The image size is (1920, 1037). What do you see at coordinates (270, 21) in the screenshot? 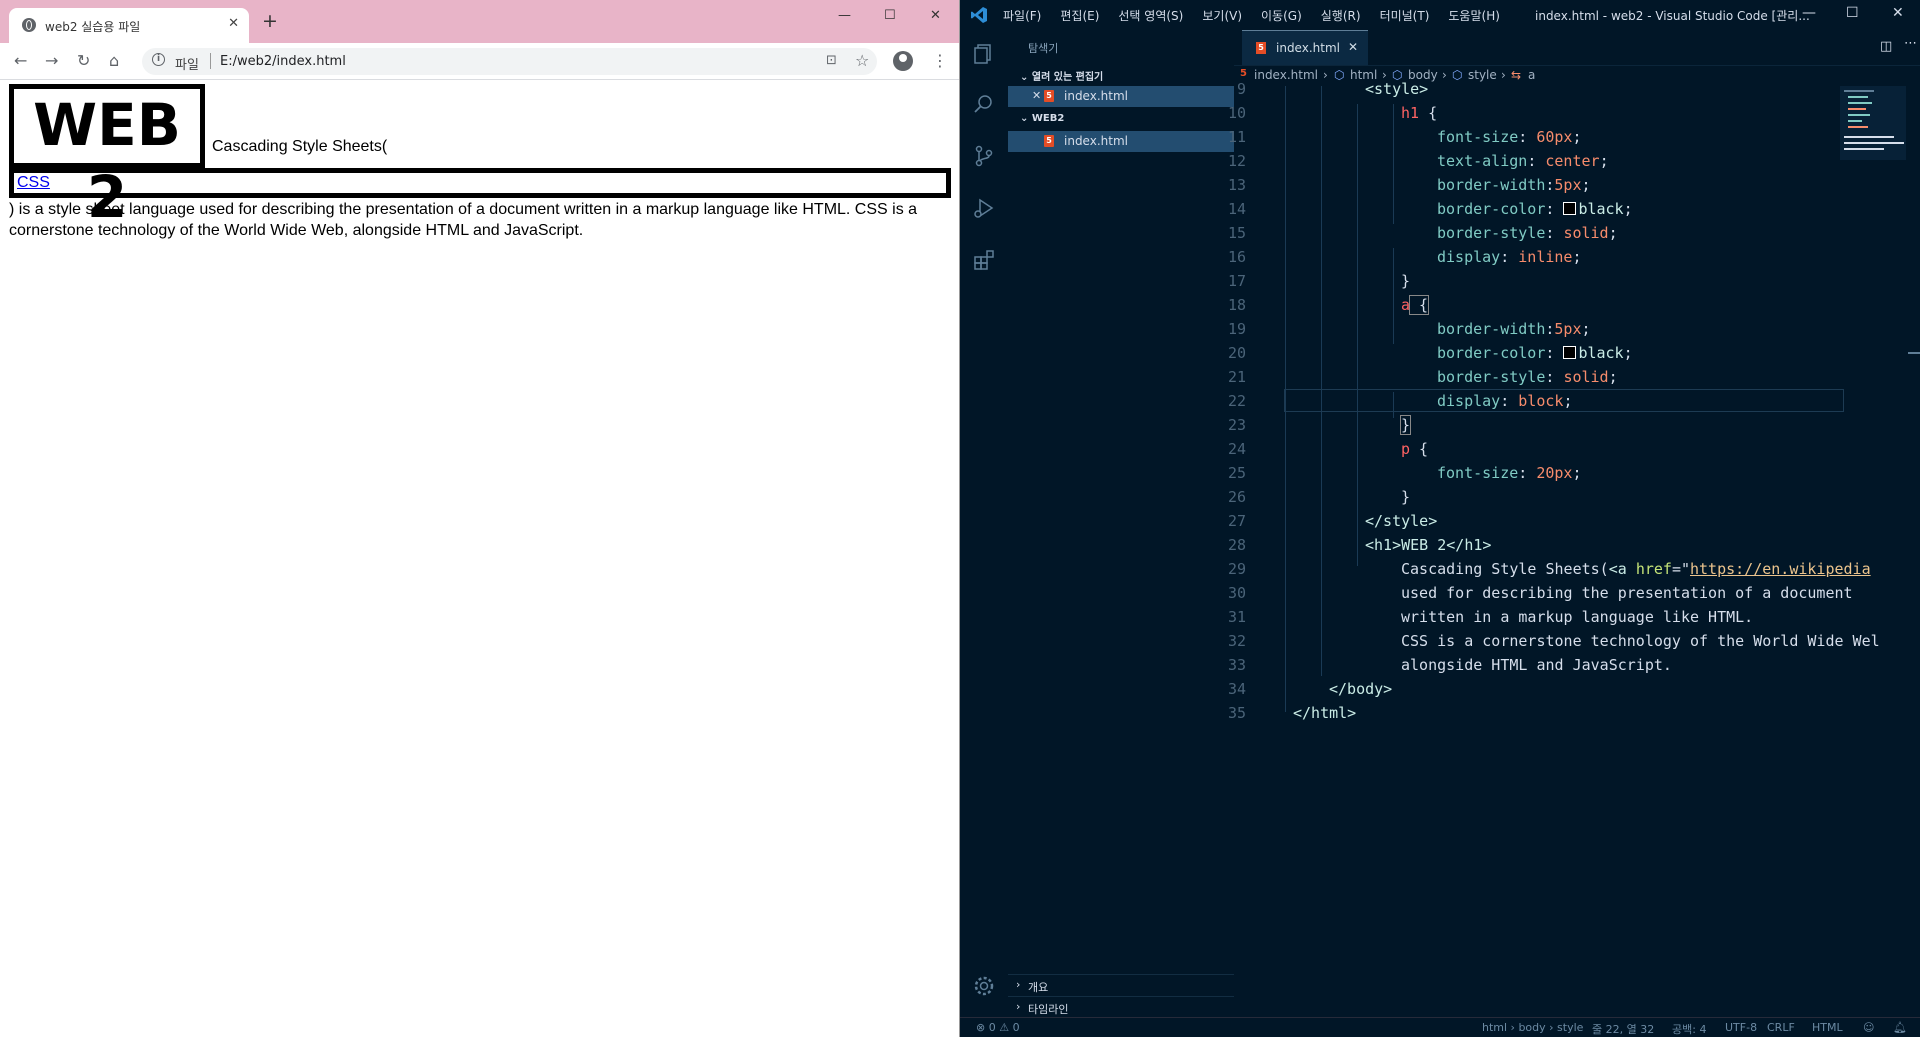
I see `new-tab-button: +` at bounding box center [270, 21].